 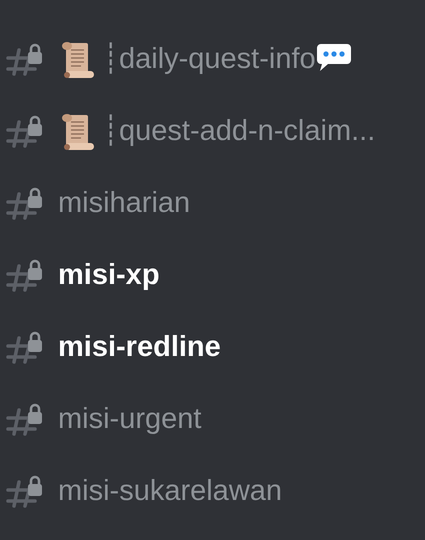 I want to click on channel-name: misiharian, so click(x=124, y=204).